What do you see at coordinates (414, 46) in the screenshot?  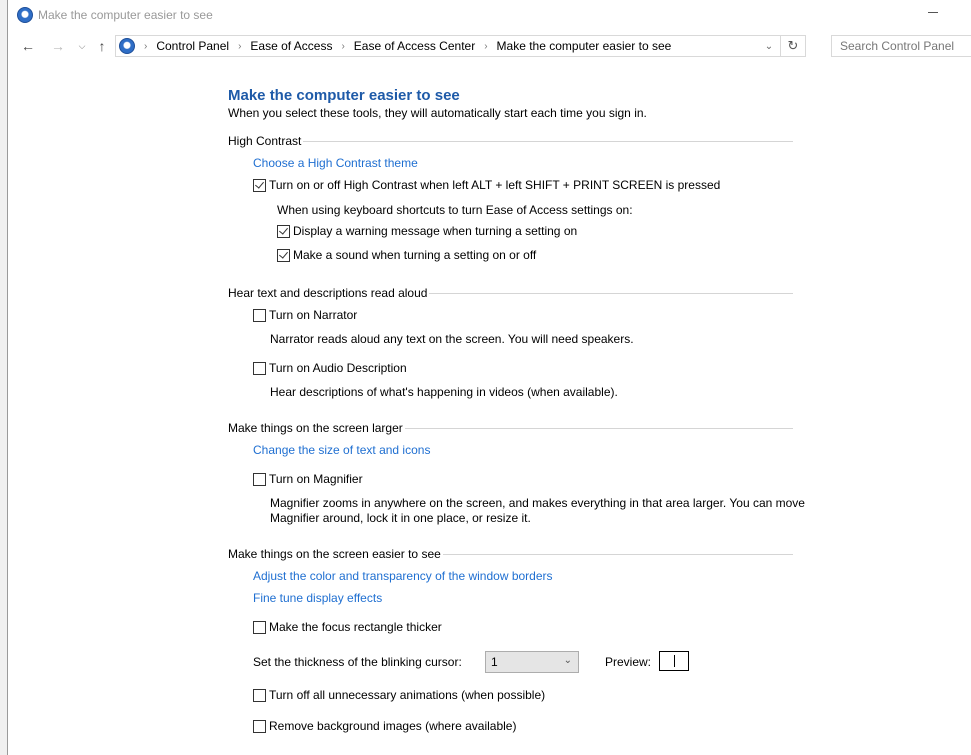 I see `breadcrumb-ease-of-access-center: Ease of Access Center` at bounding box center [414, 46].